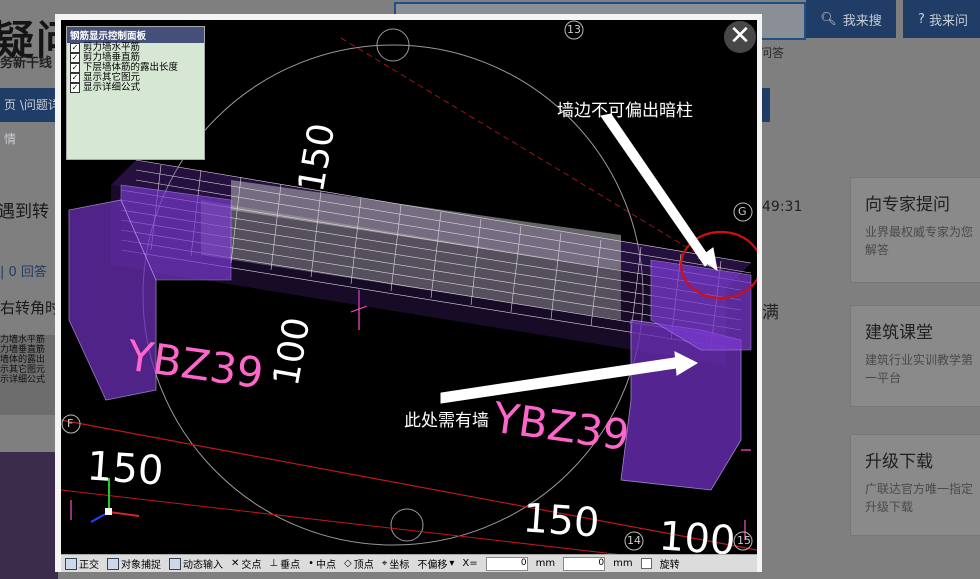 The height and width of the screenshot is (579, 980). I want to click on vertex-icon: ◇, so click(348, 563).